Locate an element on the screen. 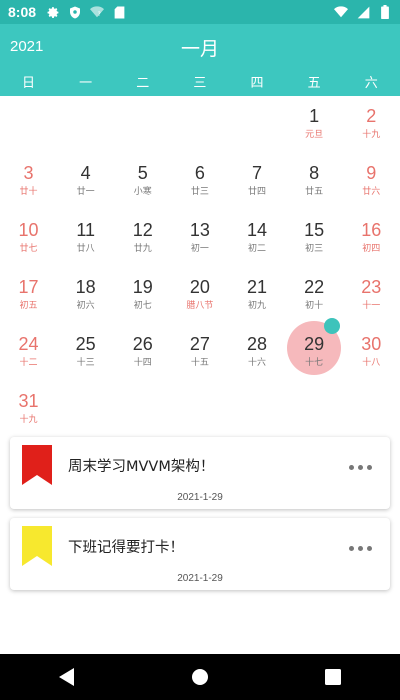  weekday-label: 四 is located at coordinates (257, 83).